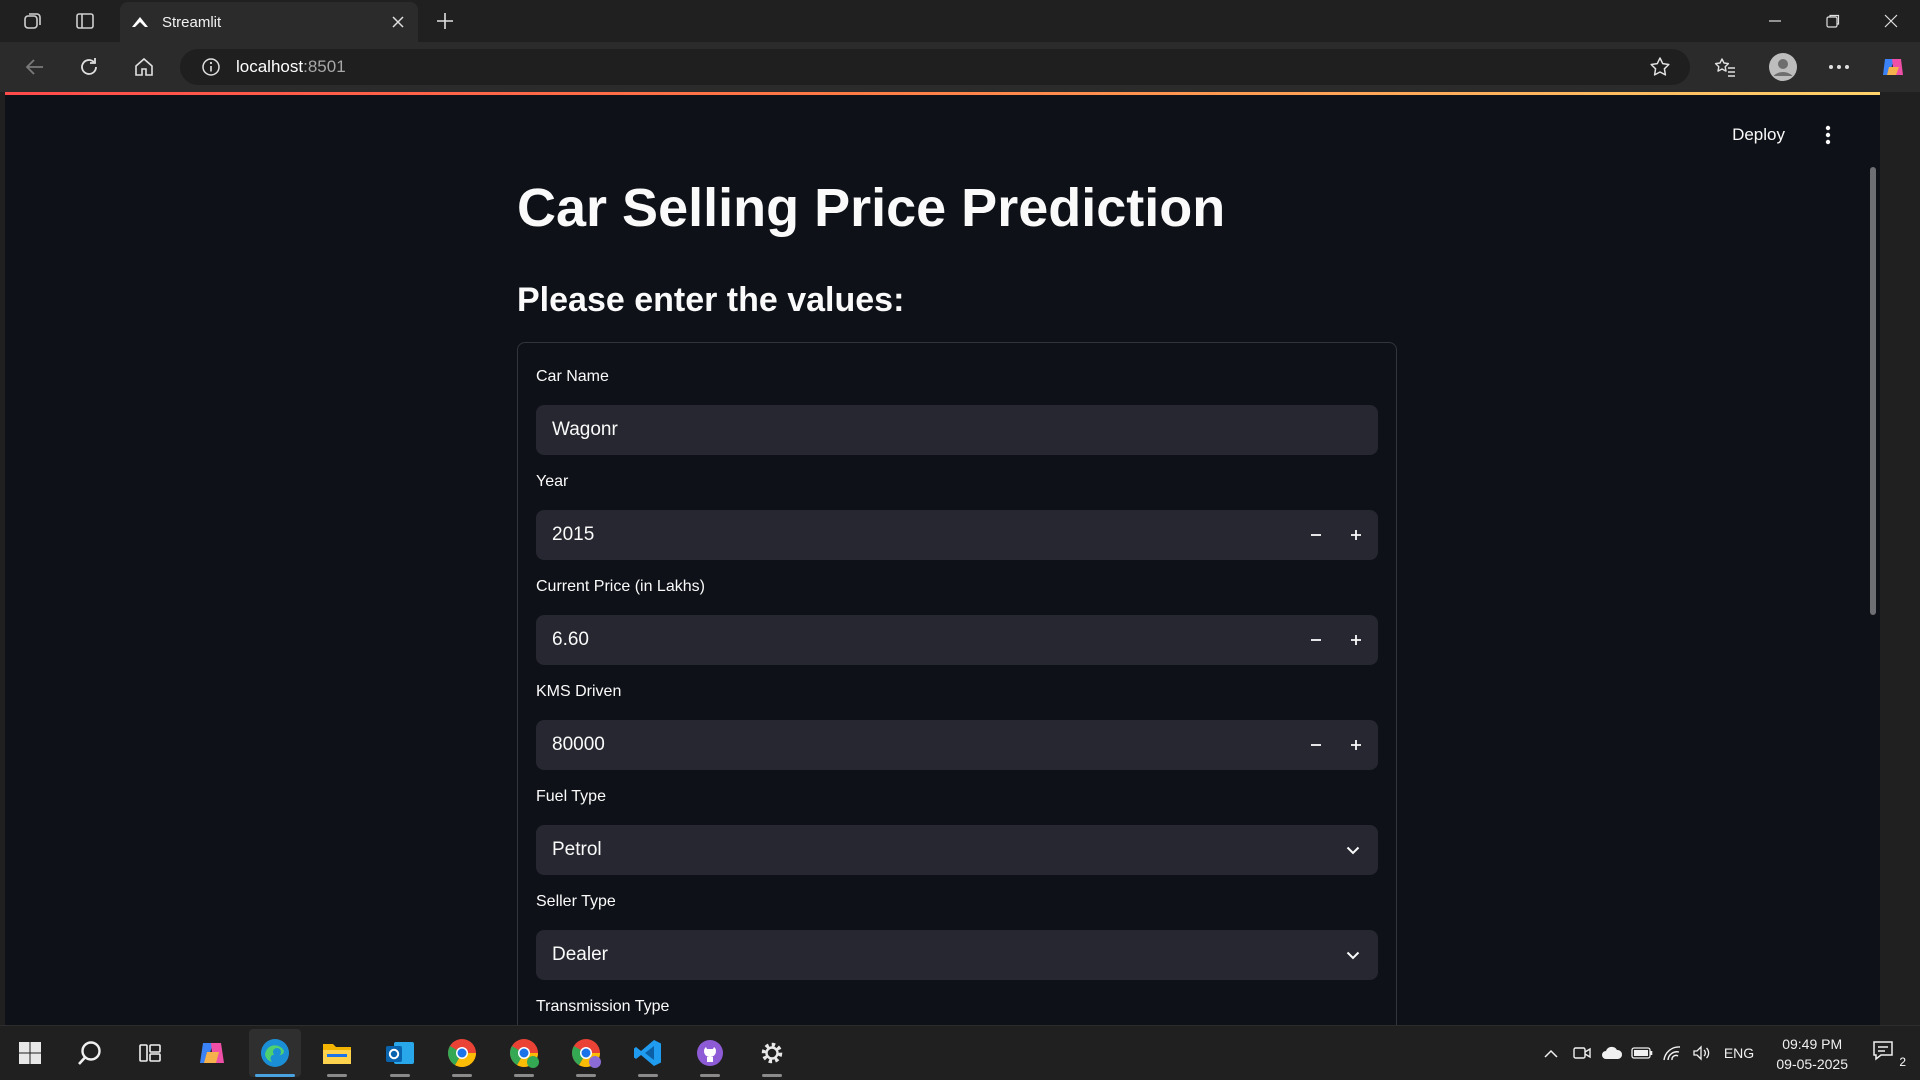 The image size is (1920, 1080). I want to click on onedrive-cloud-icon, so click(1612, 1053).